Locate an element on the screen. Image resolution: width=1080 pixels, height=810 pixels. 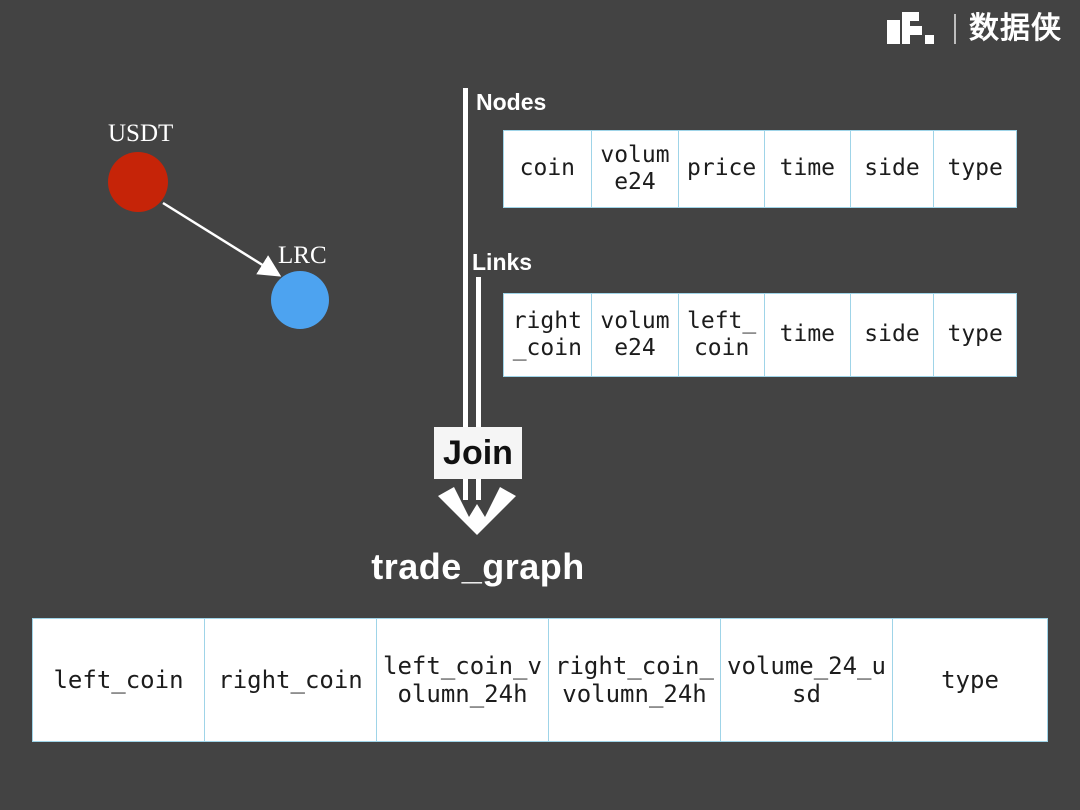
result-table-title: trade_graph is located at coordinates (478, 566).